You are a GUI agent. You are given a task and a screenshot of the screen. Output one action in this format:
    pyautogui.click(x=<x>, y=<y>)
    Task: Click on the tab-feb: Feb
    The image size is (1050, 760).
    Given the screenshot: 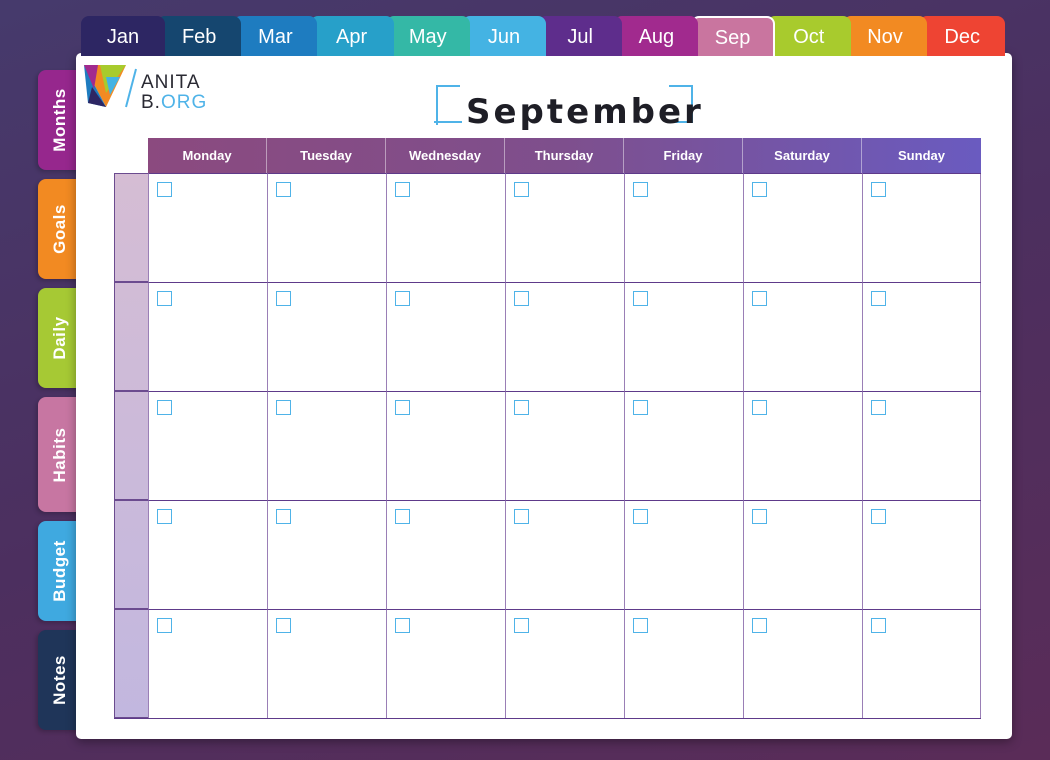 What is the action you would take?
    pyautogui.click(x=199, y=36)
    